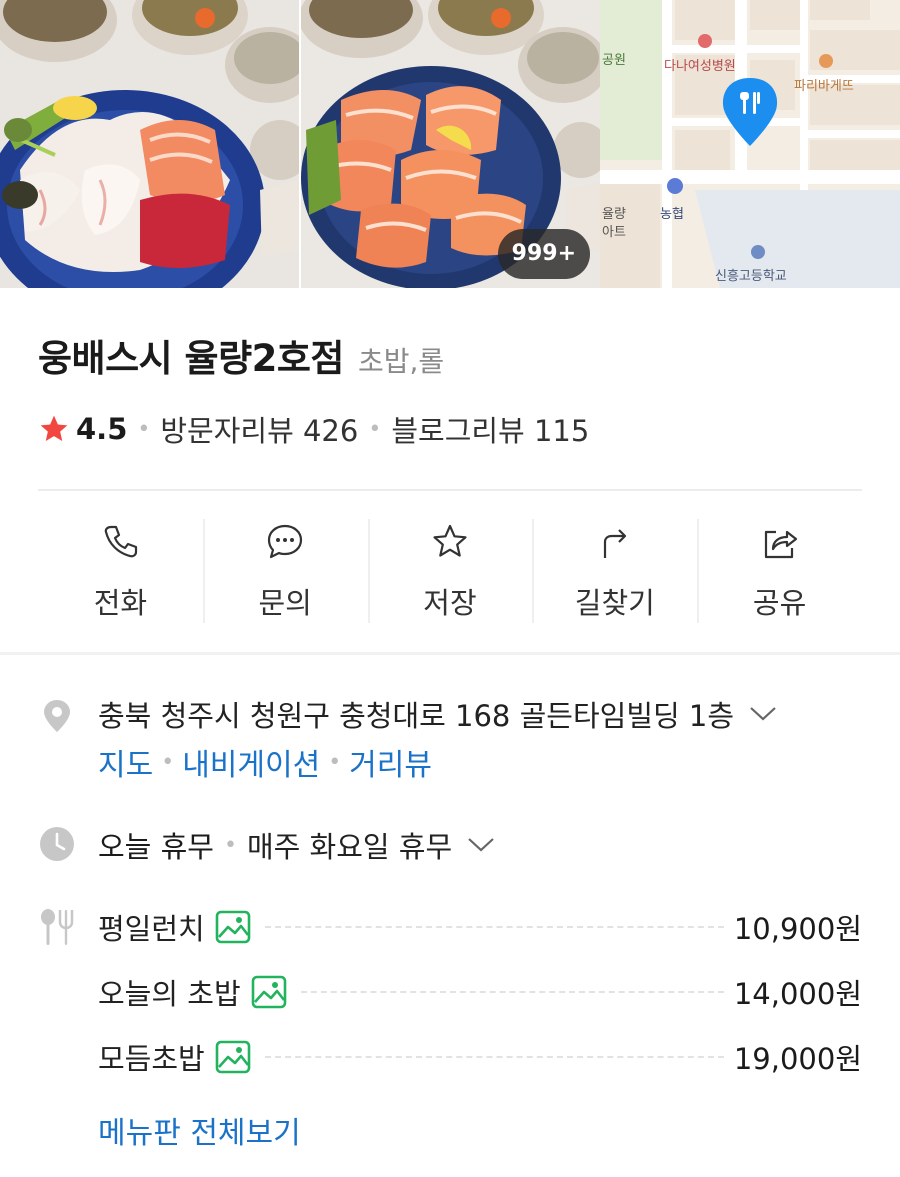  I want to click on navigation-link: 내비게이션, so click(251, 762).